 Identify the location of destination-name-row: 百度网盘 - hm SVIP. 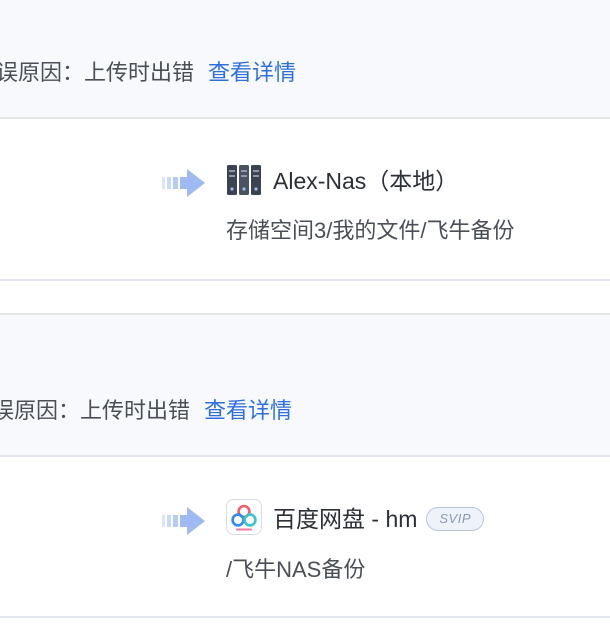
(379, 519).